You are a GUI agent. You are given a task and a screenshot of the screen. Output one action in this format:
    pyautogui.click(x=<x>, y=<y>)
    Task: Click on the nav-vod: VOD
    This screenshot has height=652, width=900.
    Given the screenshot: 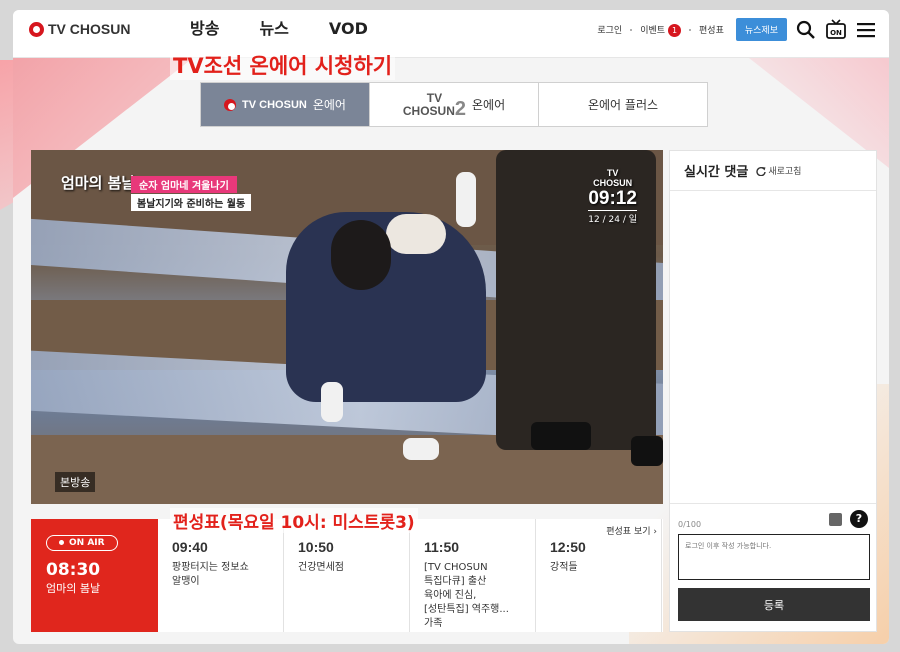 What is the action you would take?
    pyautogui.click(x=348, y=29)
    